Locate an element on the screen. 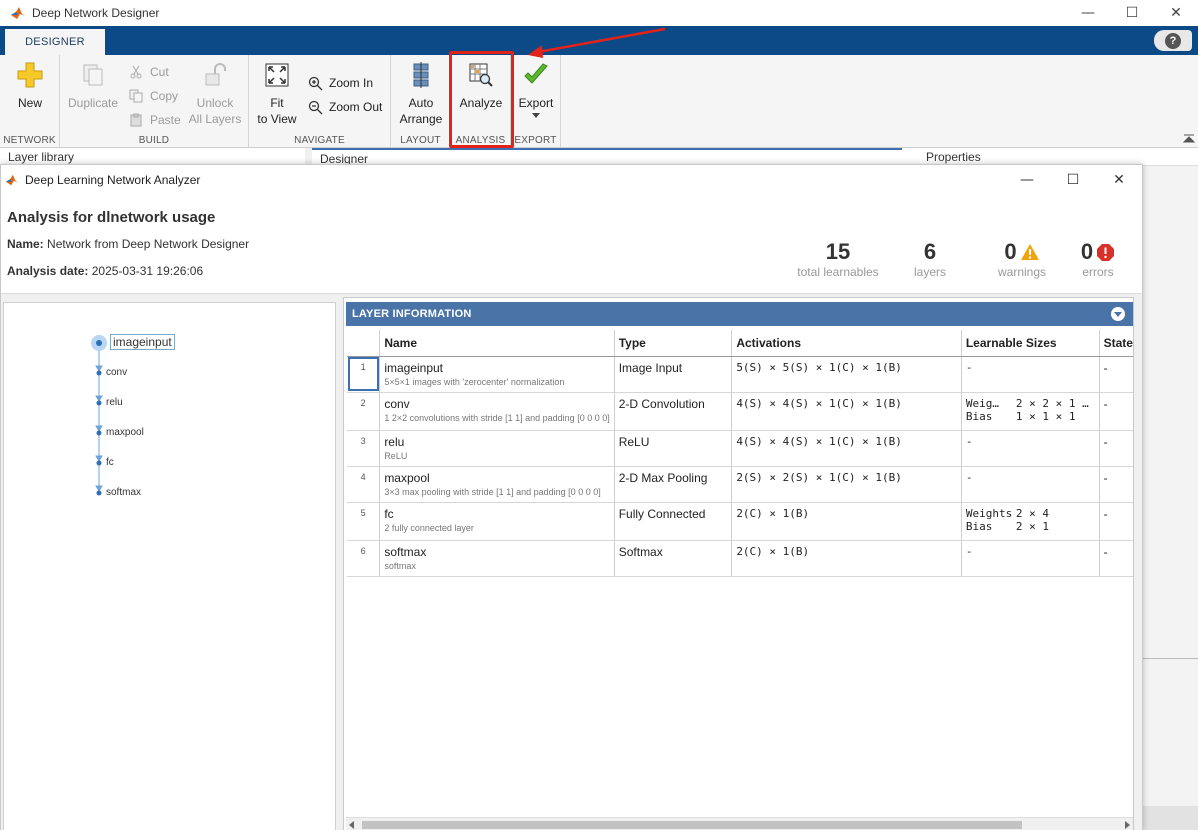 The height and width of the screenshot is (830, 1198). zoom-in-button: Zoom In is located at coordinates (340, 83).